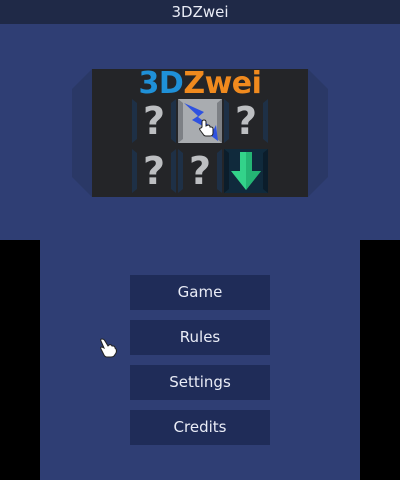  Describe the element at coordinates (200, 337) in the screenshot. I see `rules-button: Rules` at that location.